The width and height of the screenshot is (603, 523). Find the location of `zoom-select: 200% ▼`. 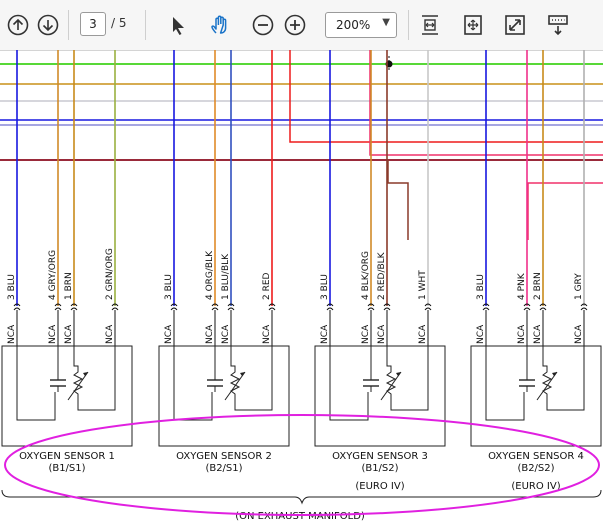

zoom-select: 200% ▼ is located at coordinates (361, 25).